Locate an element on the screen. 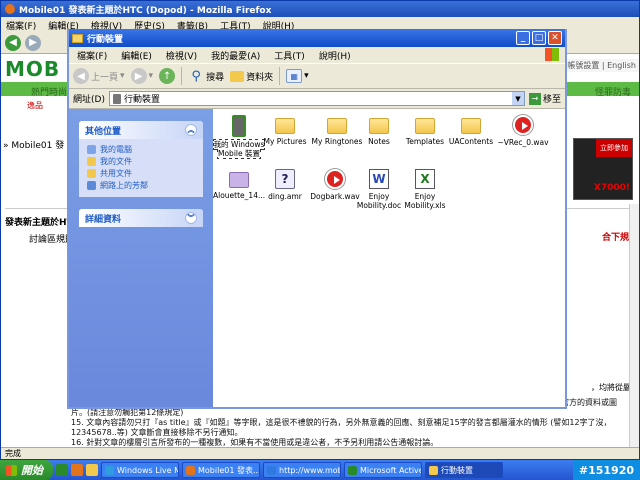 The image size is (640, 480). ff-ad-text: X7000! is located at coordinates (611, 188).